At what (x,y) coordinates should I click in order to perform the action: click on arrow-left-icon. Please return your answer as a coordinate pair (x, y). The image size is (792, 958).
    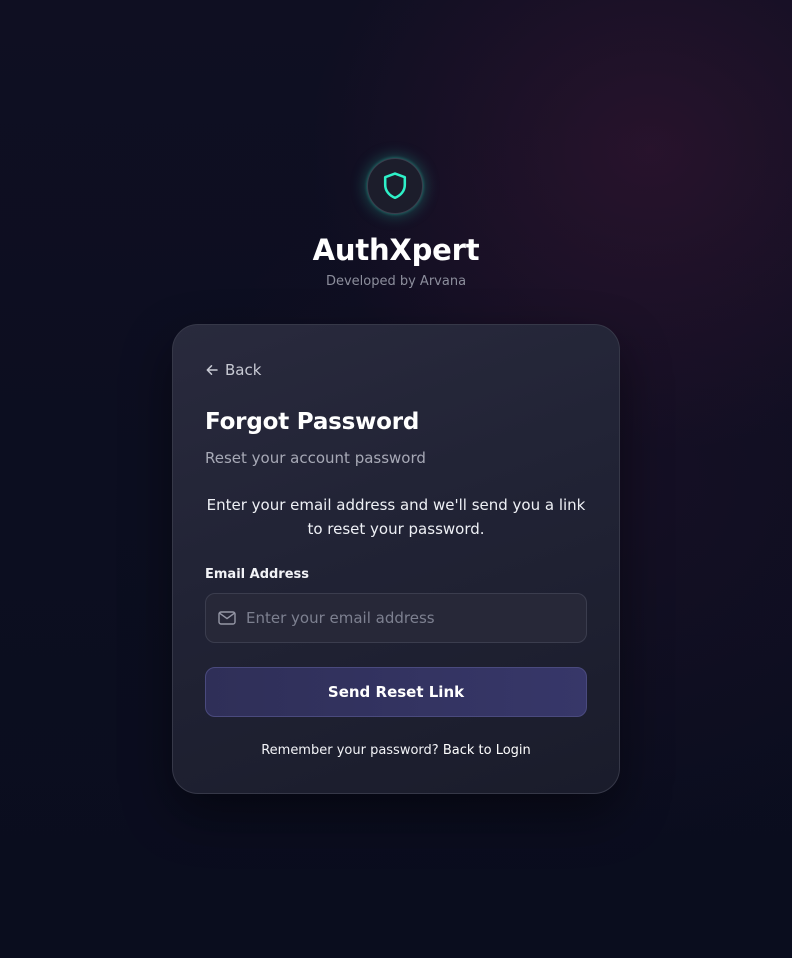
    Looking at the image, I should click on (212, 370).